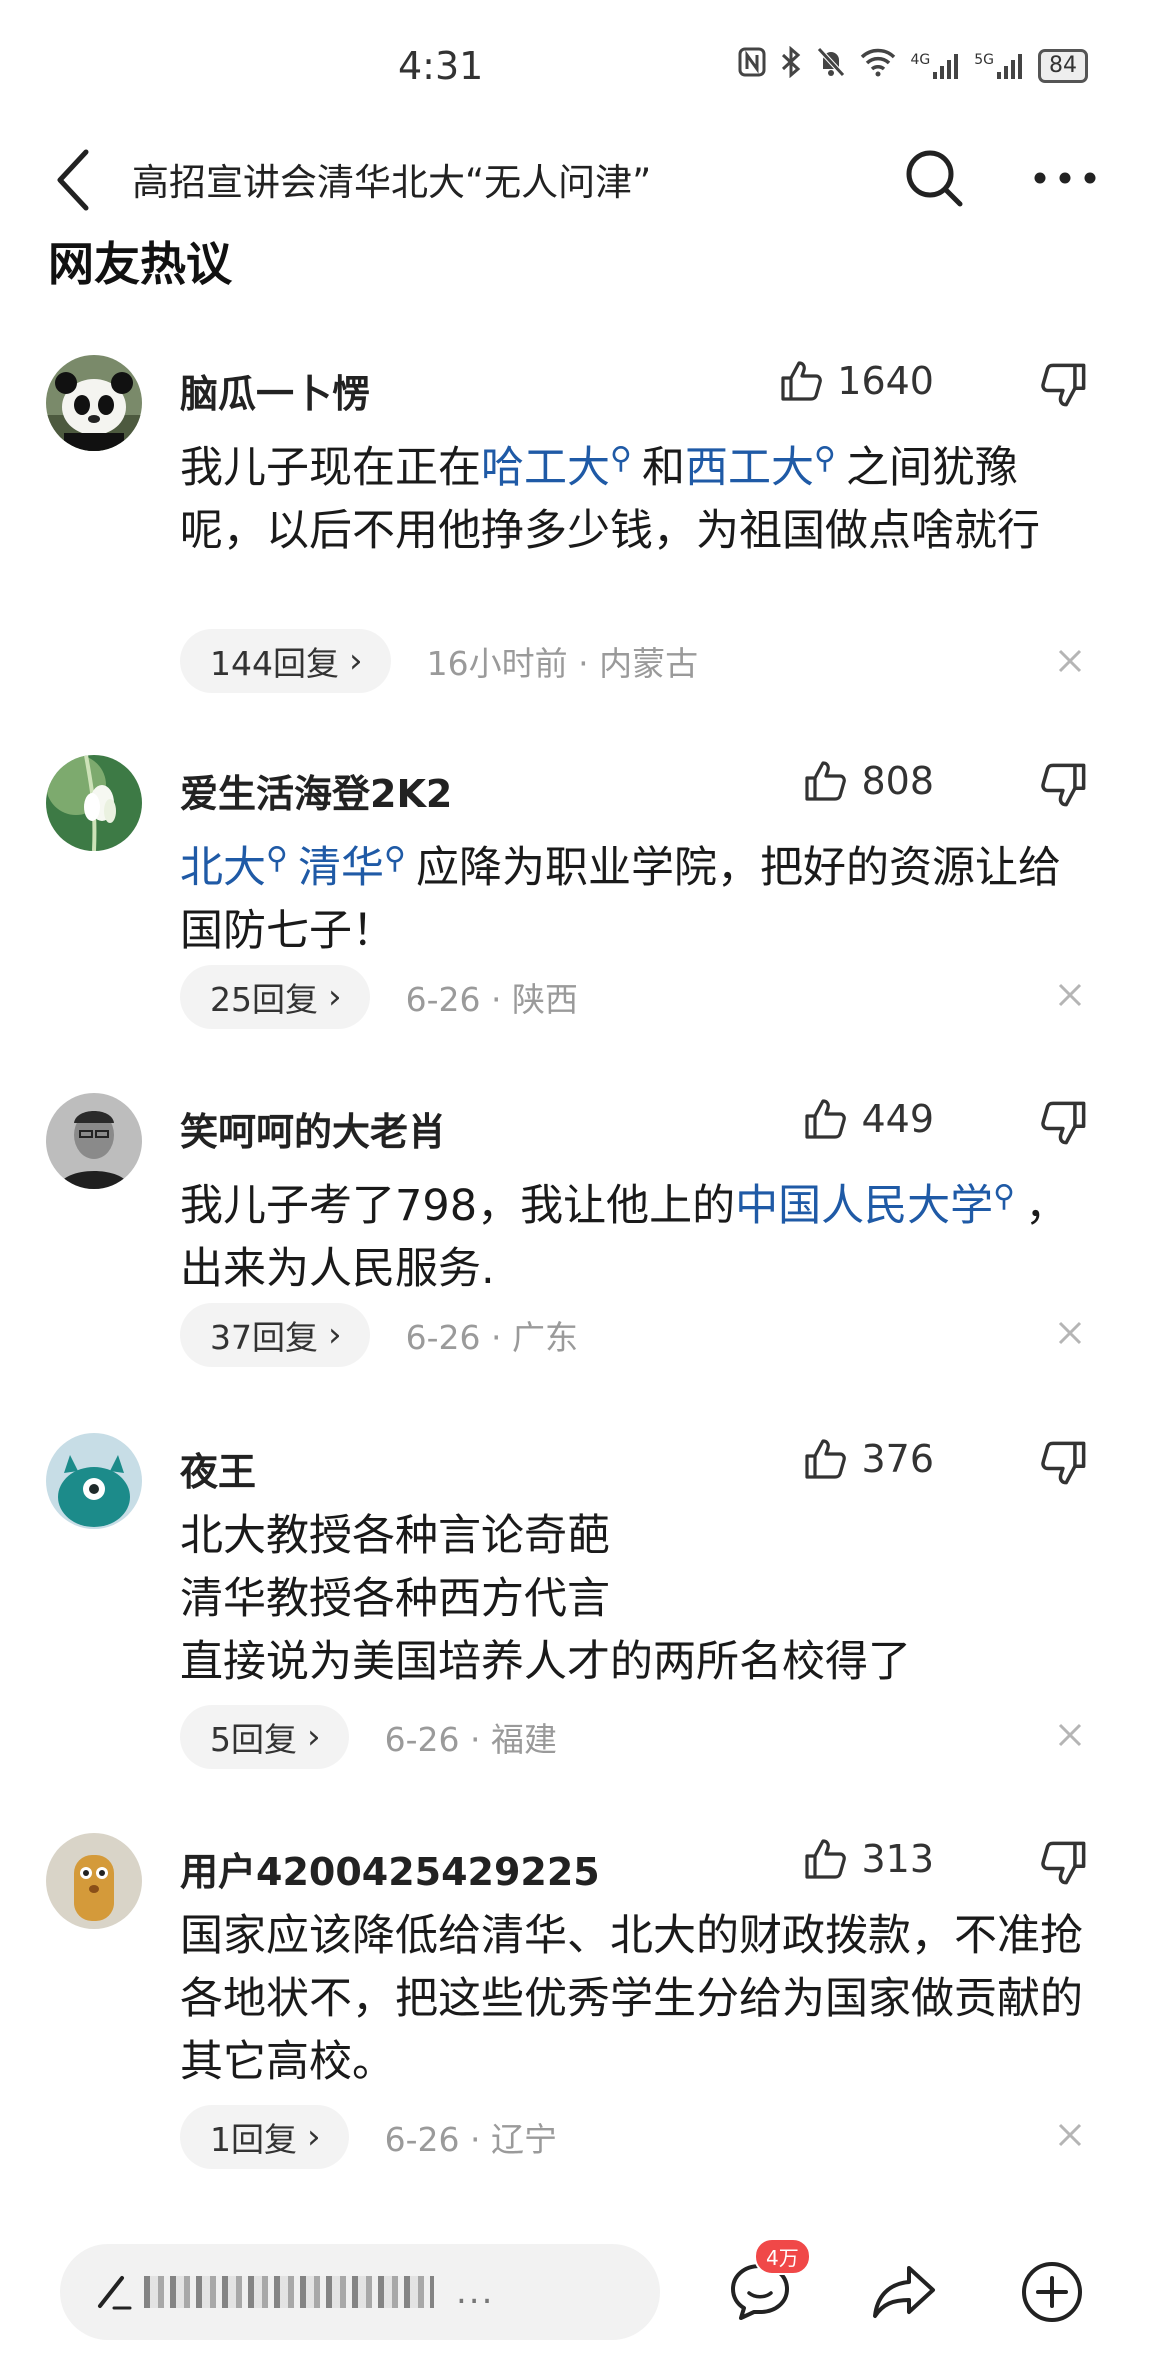  Describe the element at coordinates (218, 1468) in the screenshot. I see `username: 夜王` at that location.